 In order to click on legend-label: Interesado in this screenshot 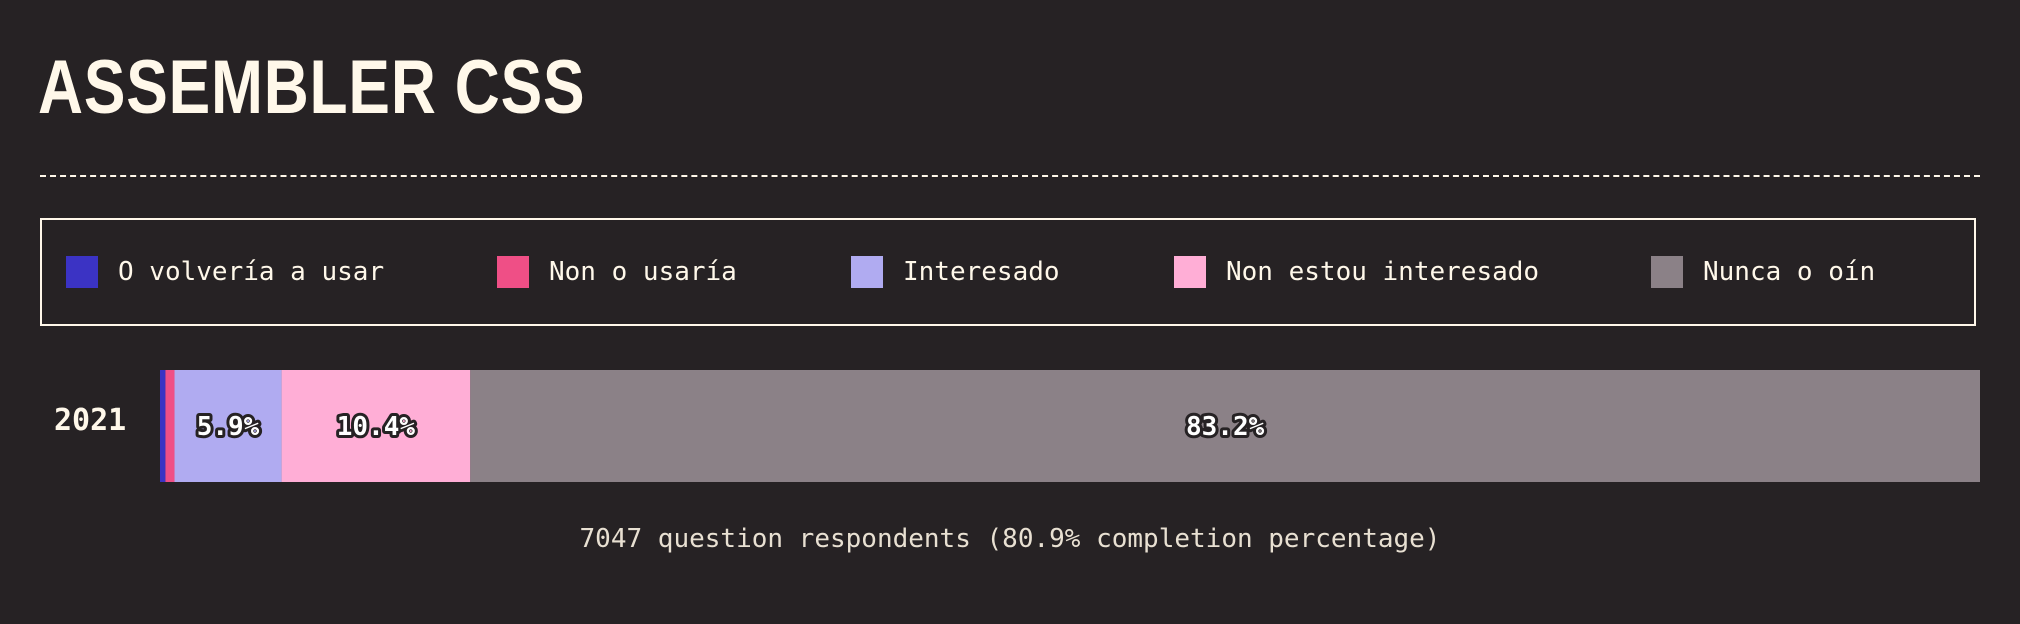, I will do `click(981, 272)`.